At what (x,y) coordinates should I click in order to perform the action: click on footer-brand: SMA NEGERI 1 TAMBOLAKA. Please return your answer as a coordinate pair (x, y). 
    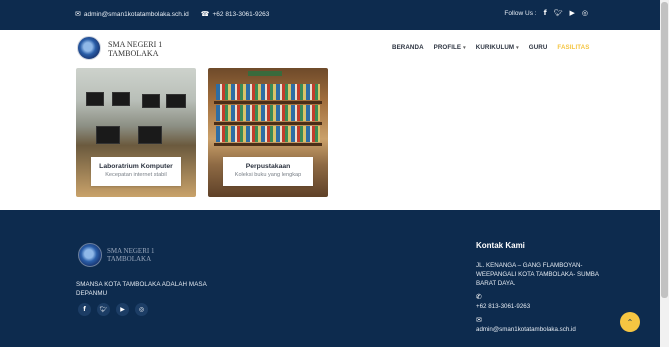
    Looking at the image, I should click on (130, 255).